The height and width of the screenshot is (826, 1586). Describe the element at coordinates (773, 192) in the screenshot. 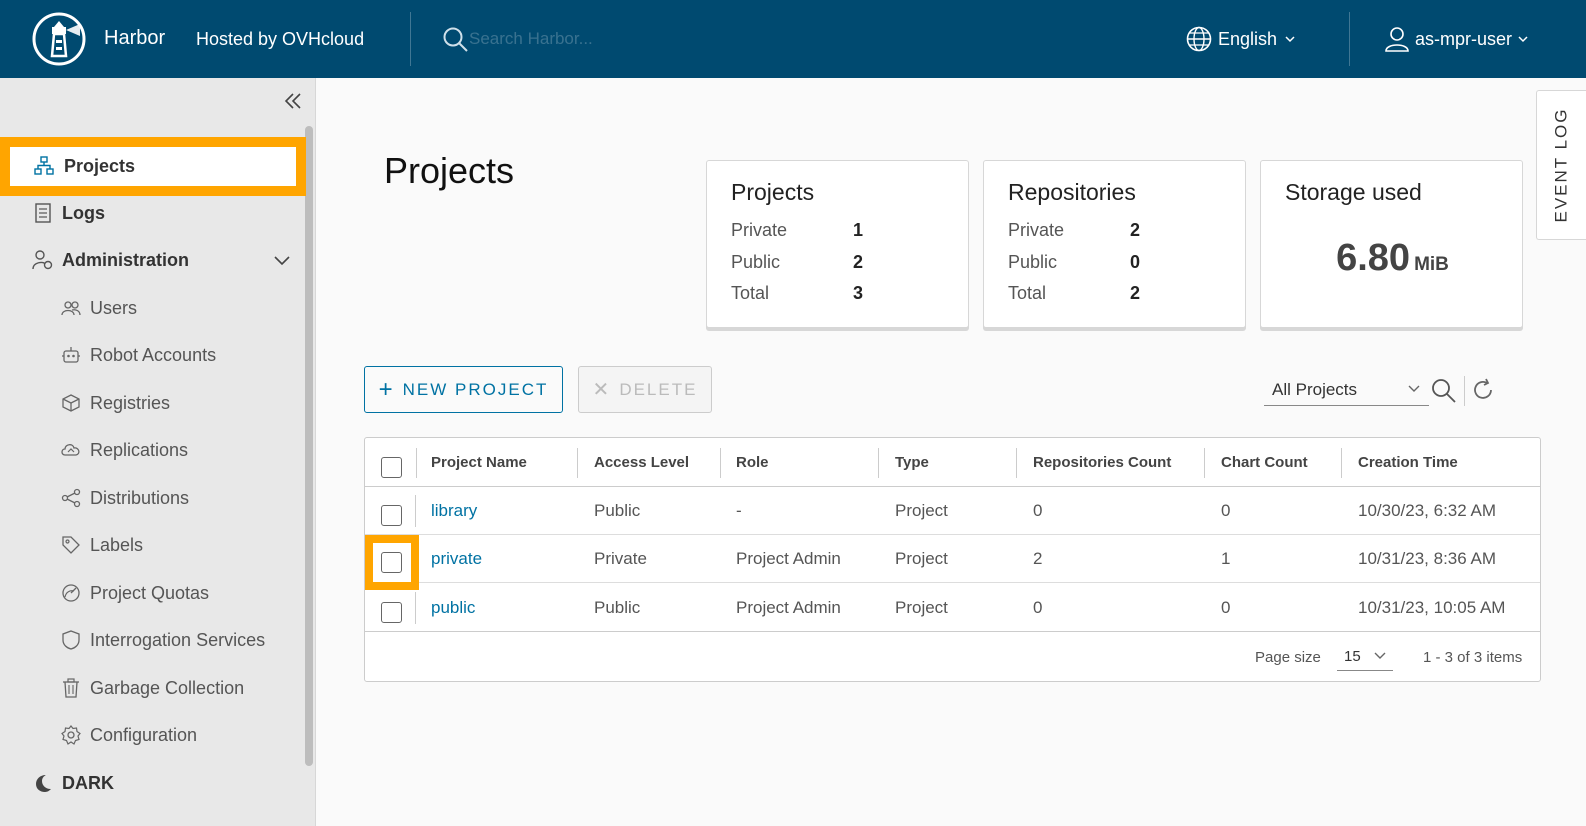

I see `card-title: Projects` at that location.